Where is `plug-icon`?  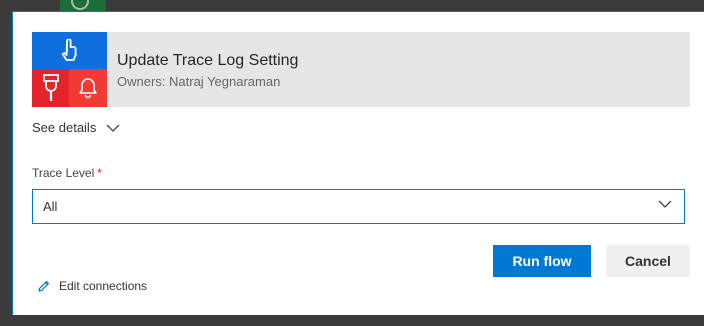 plug-icon is located at coordinates (51, 87).